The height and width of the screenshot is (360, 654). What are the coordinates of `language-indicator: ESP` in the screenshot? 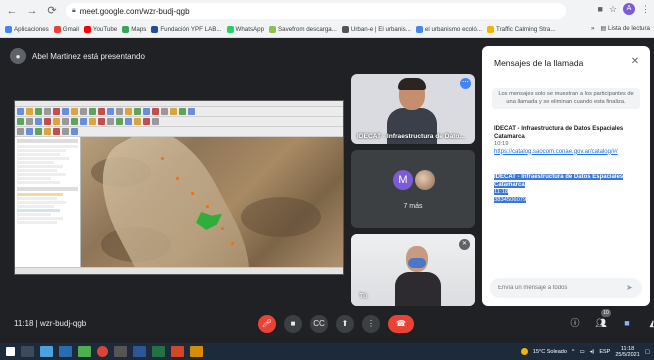 It's located at (604, 352).